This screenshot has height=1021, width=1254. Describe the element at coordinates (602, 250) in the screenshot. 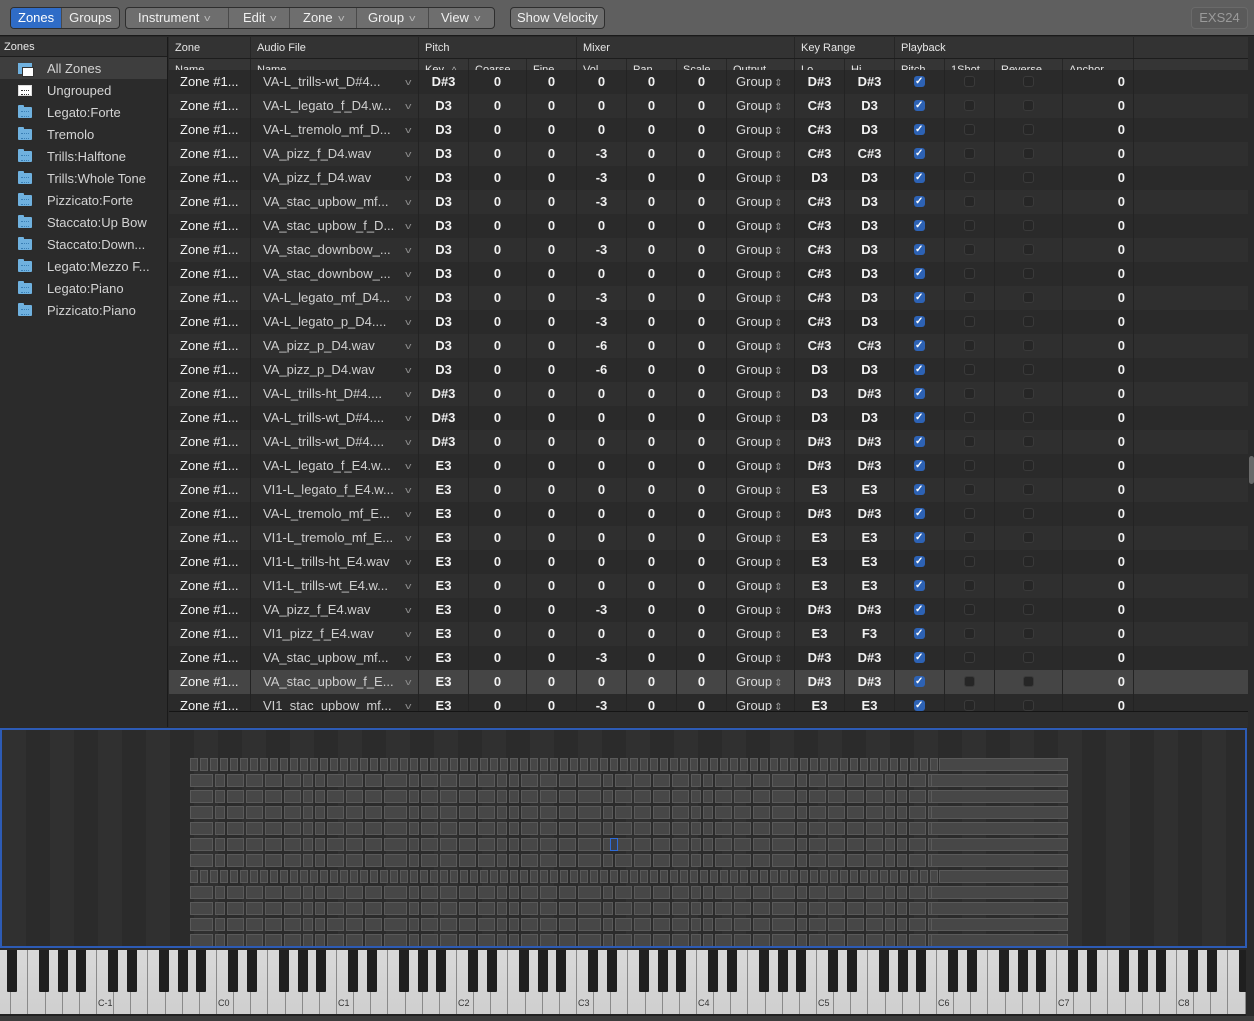

I see `vol-cell: -3` at that location.